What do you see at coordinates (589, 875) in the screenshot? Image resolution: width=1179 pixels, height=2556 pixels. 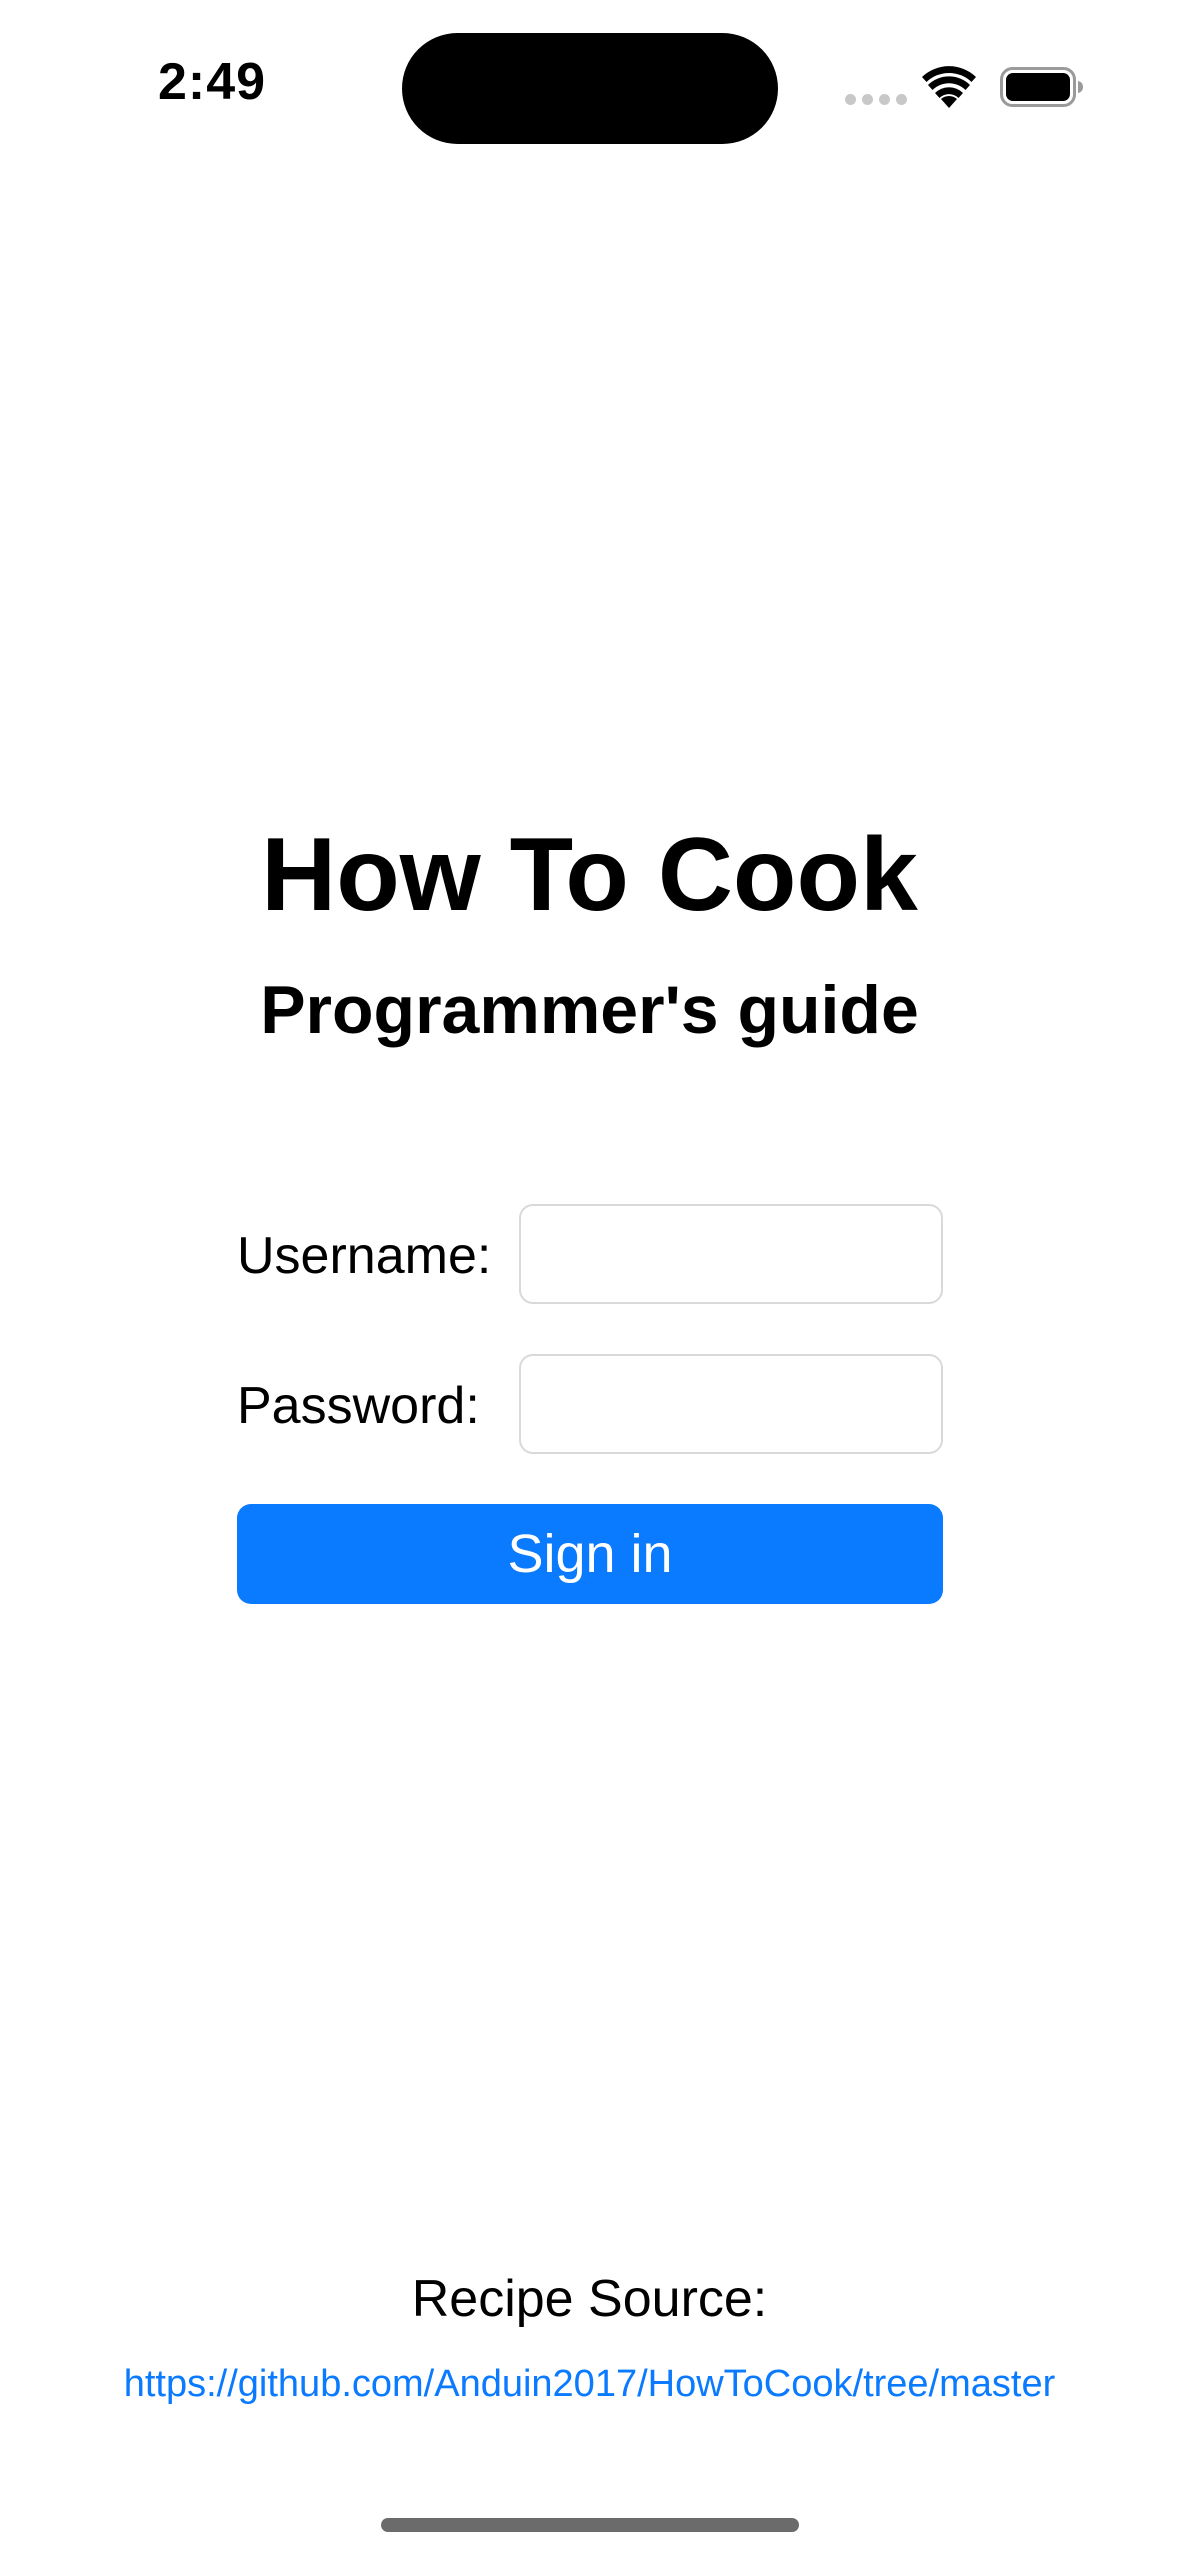 I see `app-title: How To Cook` at bounding box center [589, 875].